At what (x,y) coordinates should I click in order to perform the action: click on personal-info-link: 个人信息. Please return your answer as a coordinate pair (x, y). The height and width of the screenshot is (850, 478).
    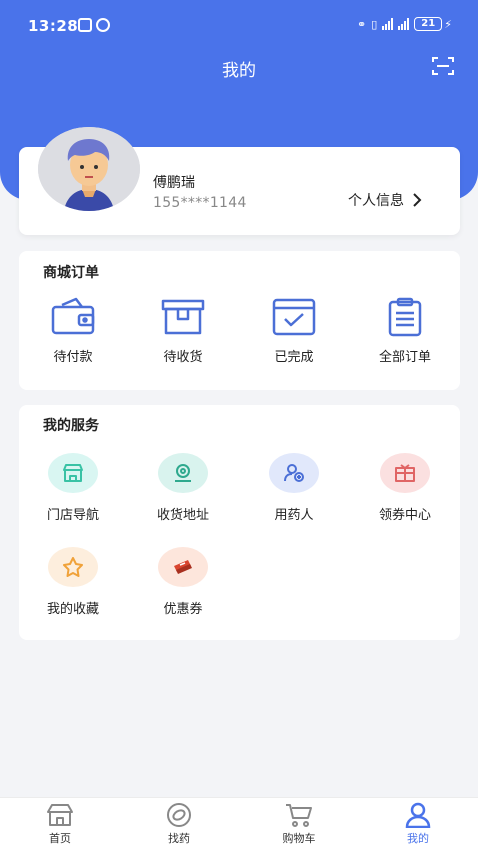
    Looking at the image, I should click on (385, 200).